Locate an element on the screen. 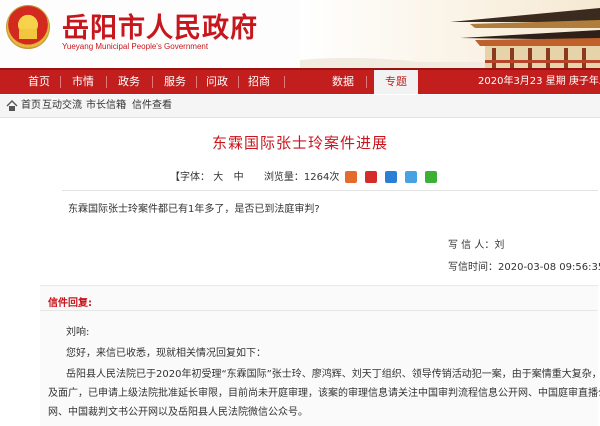 This screenshot has height=426, width=600. reply-heading: 信件回复: is located at coordinates (70, 303).